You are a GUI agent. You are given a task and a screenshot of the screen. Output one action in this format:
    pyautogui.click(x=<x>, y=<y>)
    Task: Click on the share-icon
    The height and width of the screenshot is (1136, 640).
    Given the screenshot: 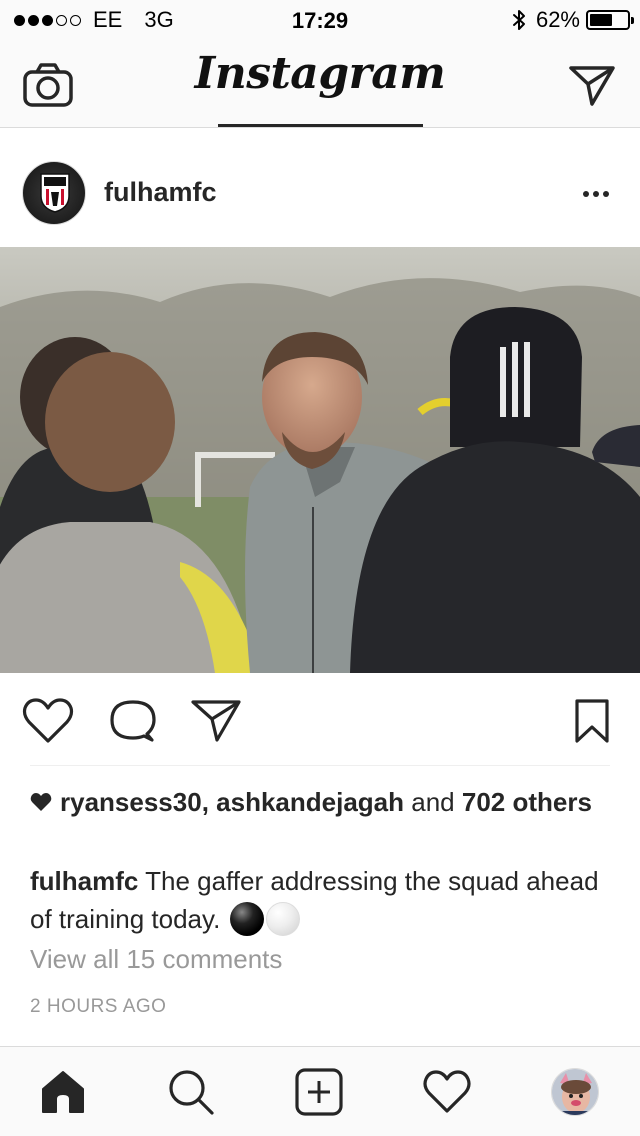 What is the action you would take?
    pyautogui.click(x=216, y=721)
    